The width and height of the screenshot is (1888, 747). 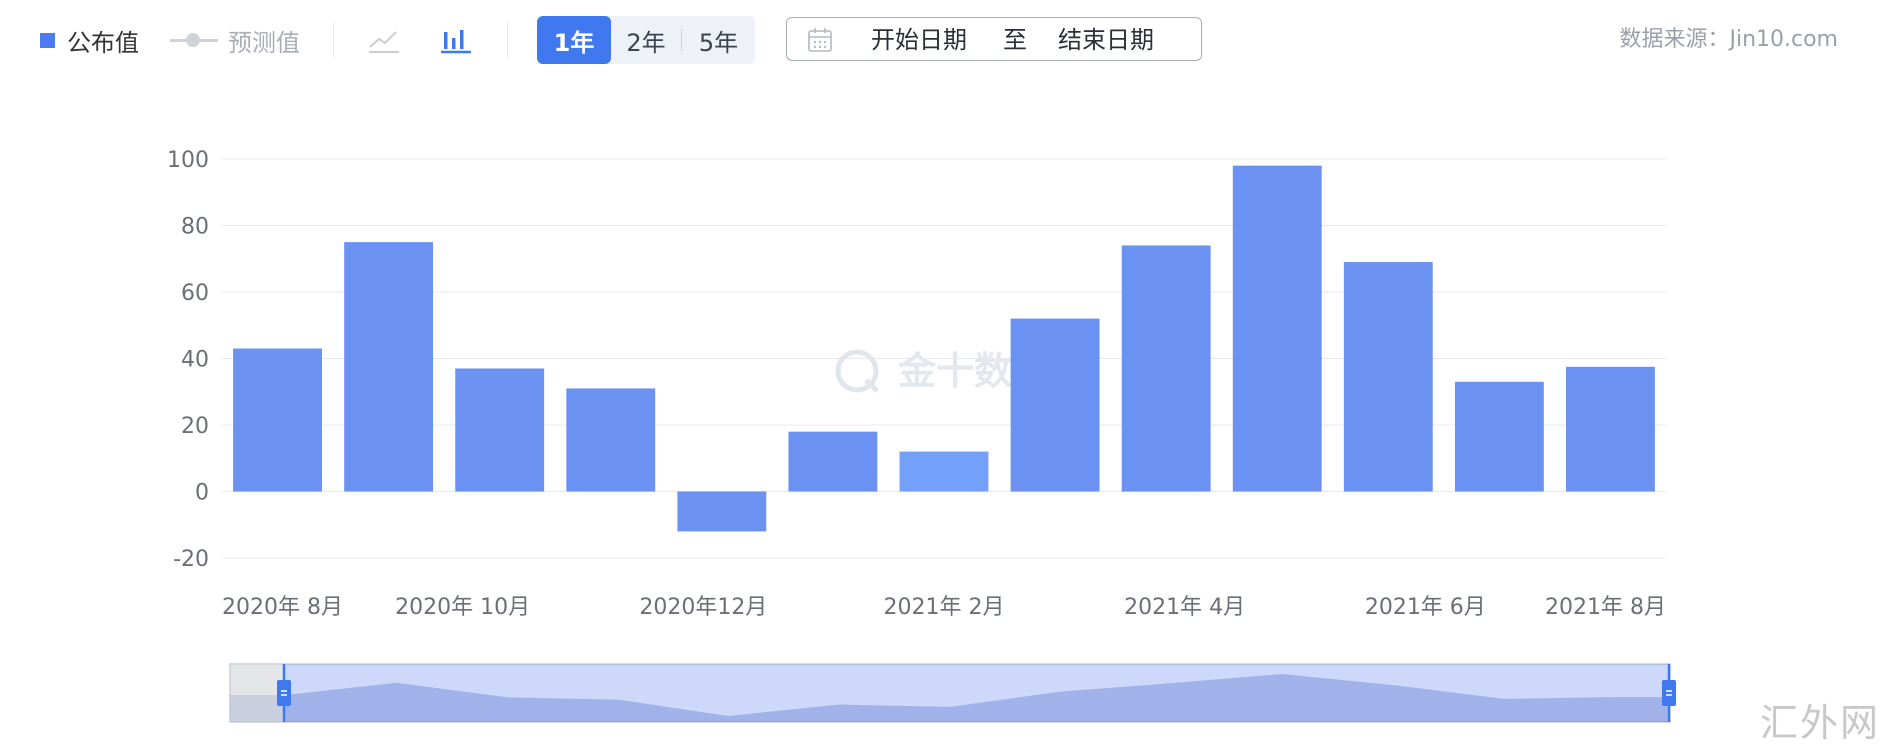 I want to click on range-1y-button: 1年, so click(x=574, y=40).